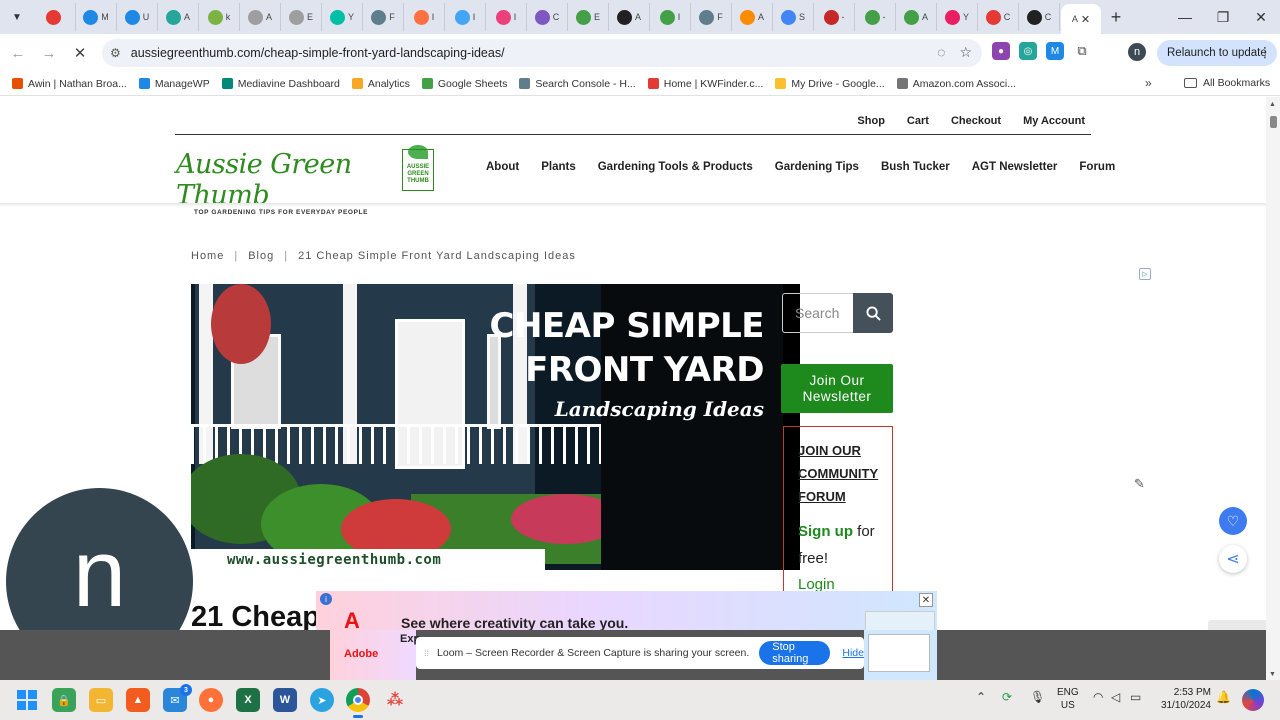 The image size is (1280, 720). Describe the element at coordinates (383, 17) in the screenshot. I see `tab-8: F` at that location.